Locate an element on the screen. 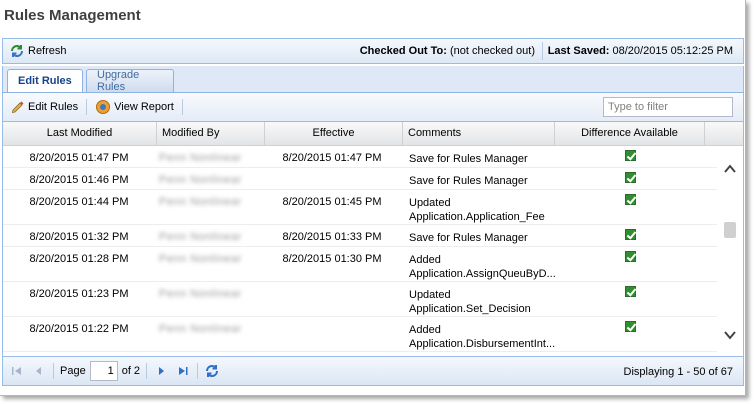 The height and width of the screenshot is (404, 756). last-modified-cell: 8/20/2015 01:22 PM is located at coordinates (79, 329).